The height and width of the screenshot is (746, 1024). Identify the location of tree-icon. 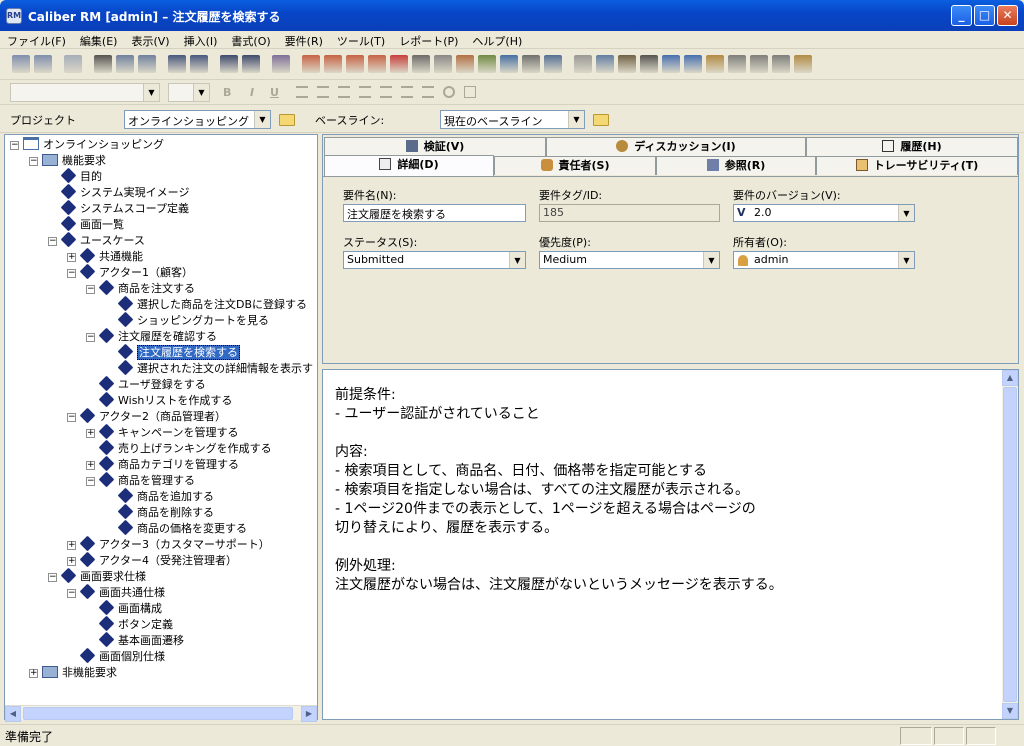
(229, 64).